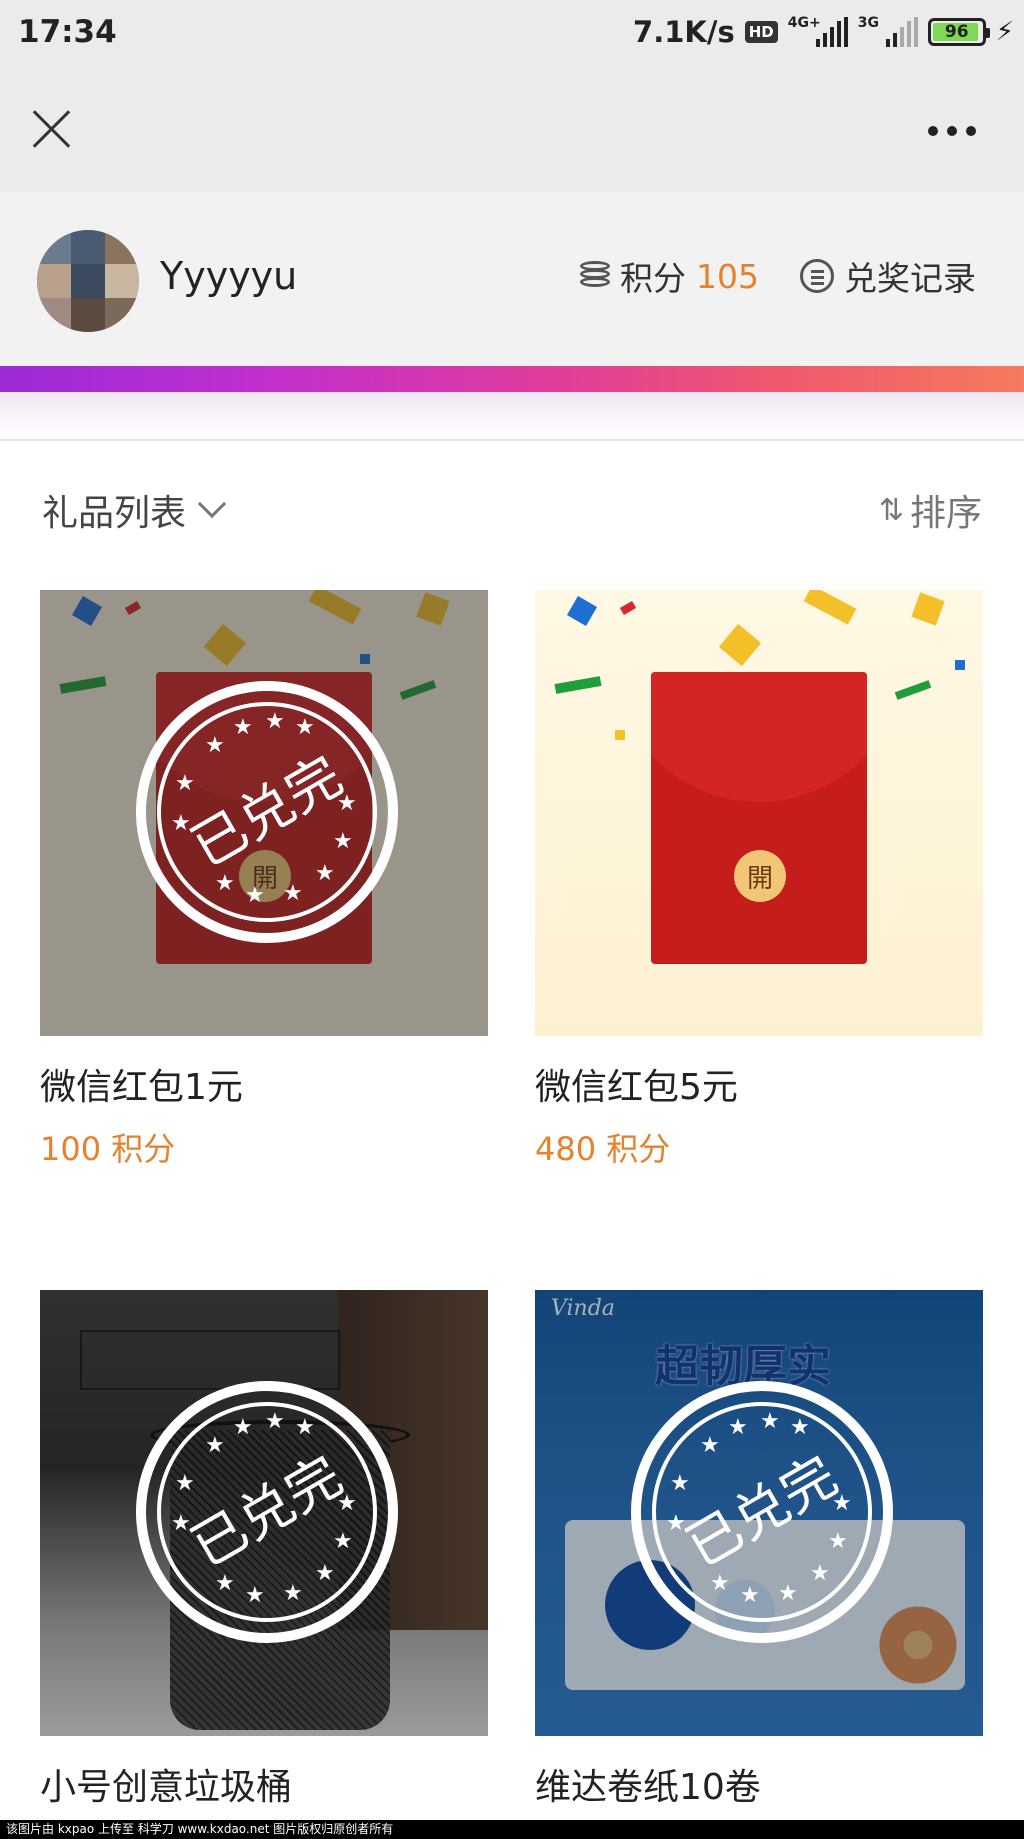 This screenshot has height=1839, width=1024. What do you see at coordinates (684, 32) in the screenshot?
I see `network-speed: 7.1K/s` at bounding box center [684, 32].